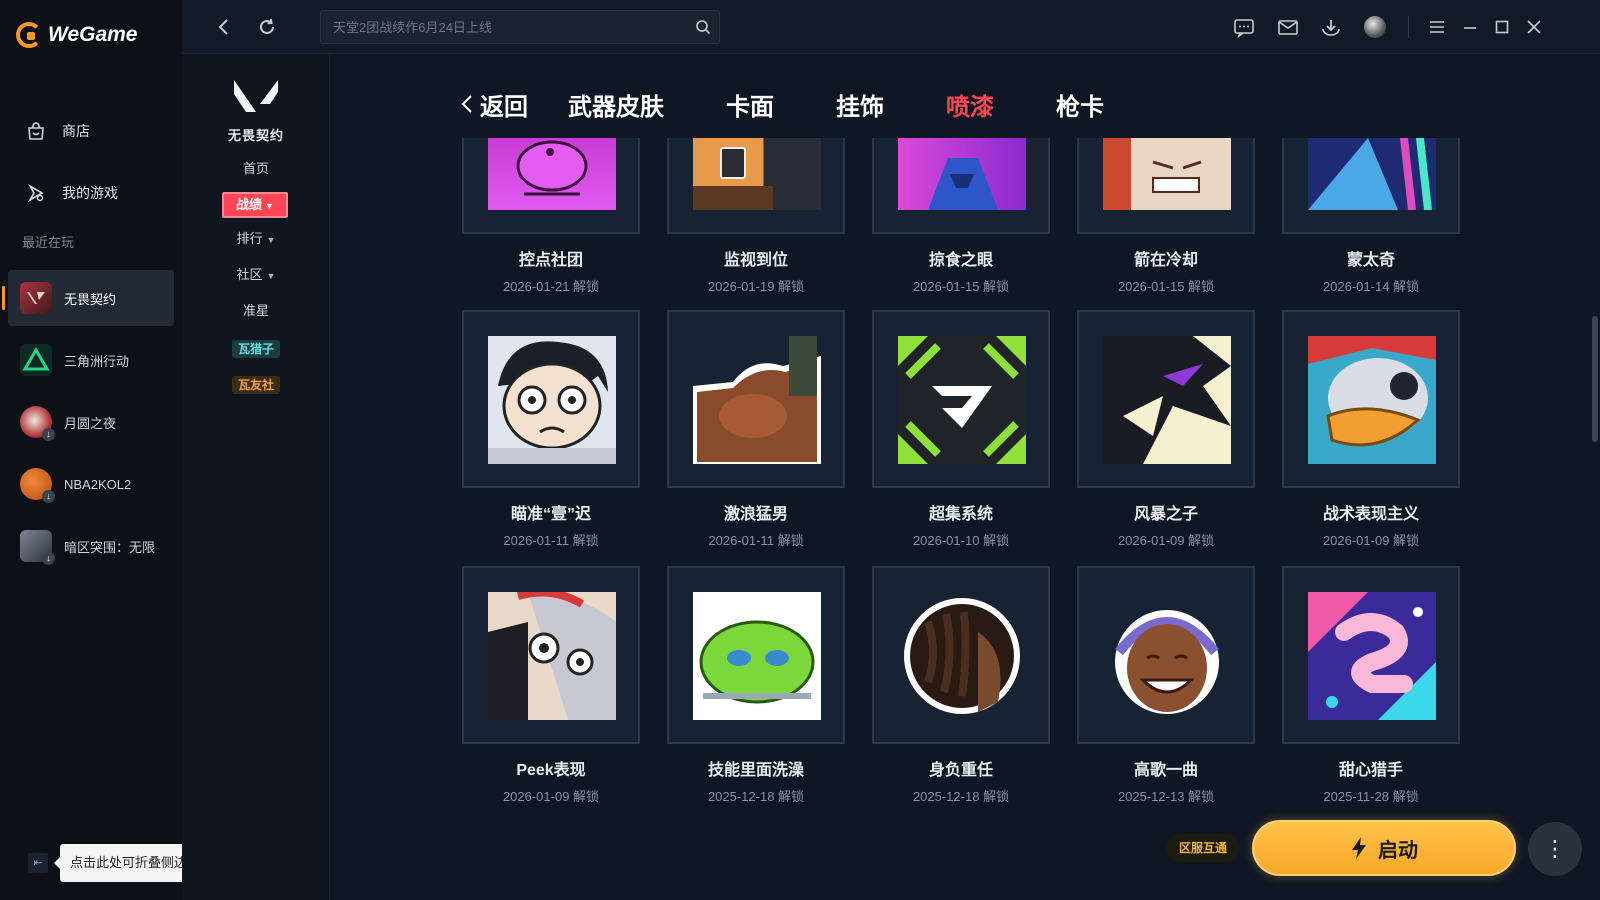 This screenshot has height=900, width=1600. Describe the element at coordinates (757, 174) in the screenshot. I see `spray-image-badge` at that location.